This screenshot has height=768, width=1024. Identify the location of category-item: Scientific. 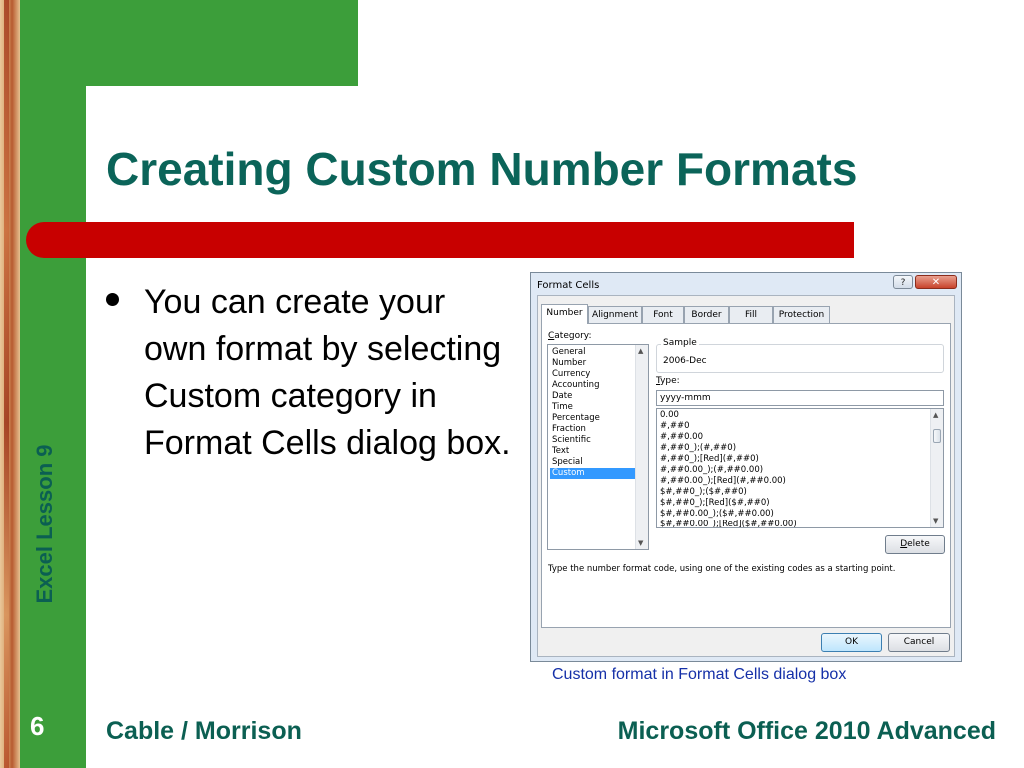
(592, 440).